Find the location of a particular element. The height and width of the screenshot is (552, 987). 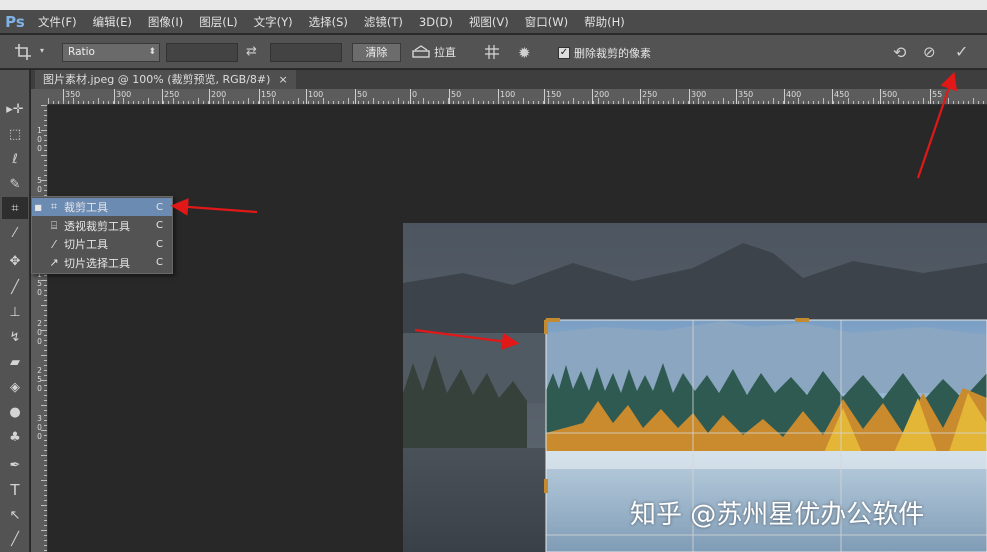

cancel-icon: ⊘ is located at coordinates (929, 52).